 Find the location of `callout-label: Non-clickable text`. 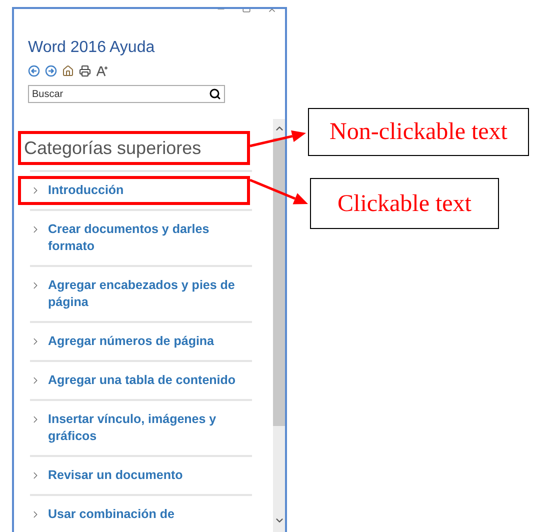

callout-label: Non-clickable text is located at coordinates (418, 132).